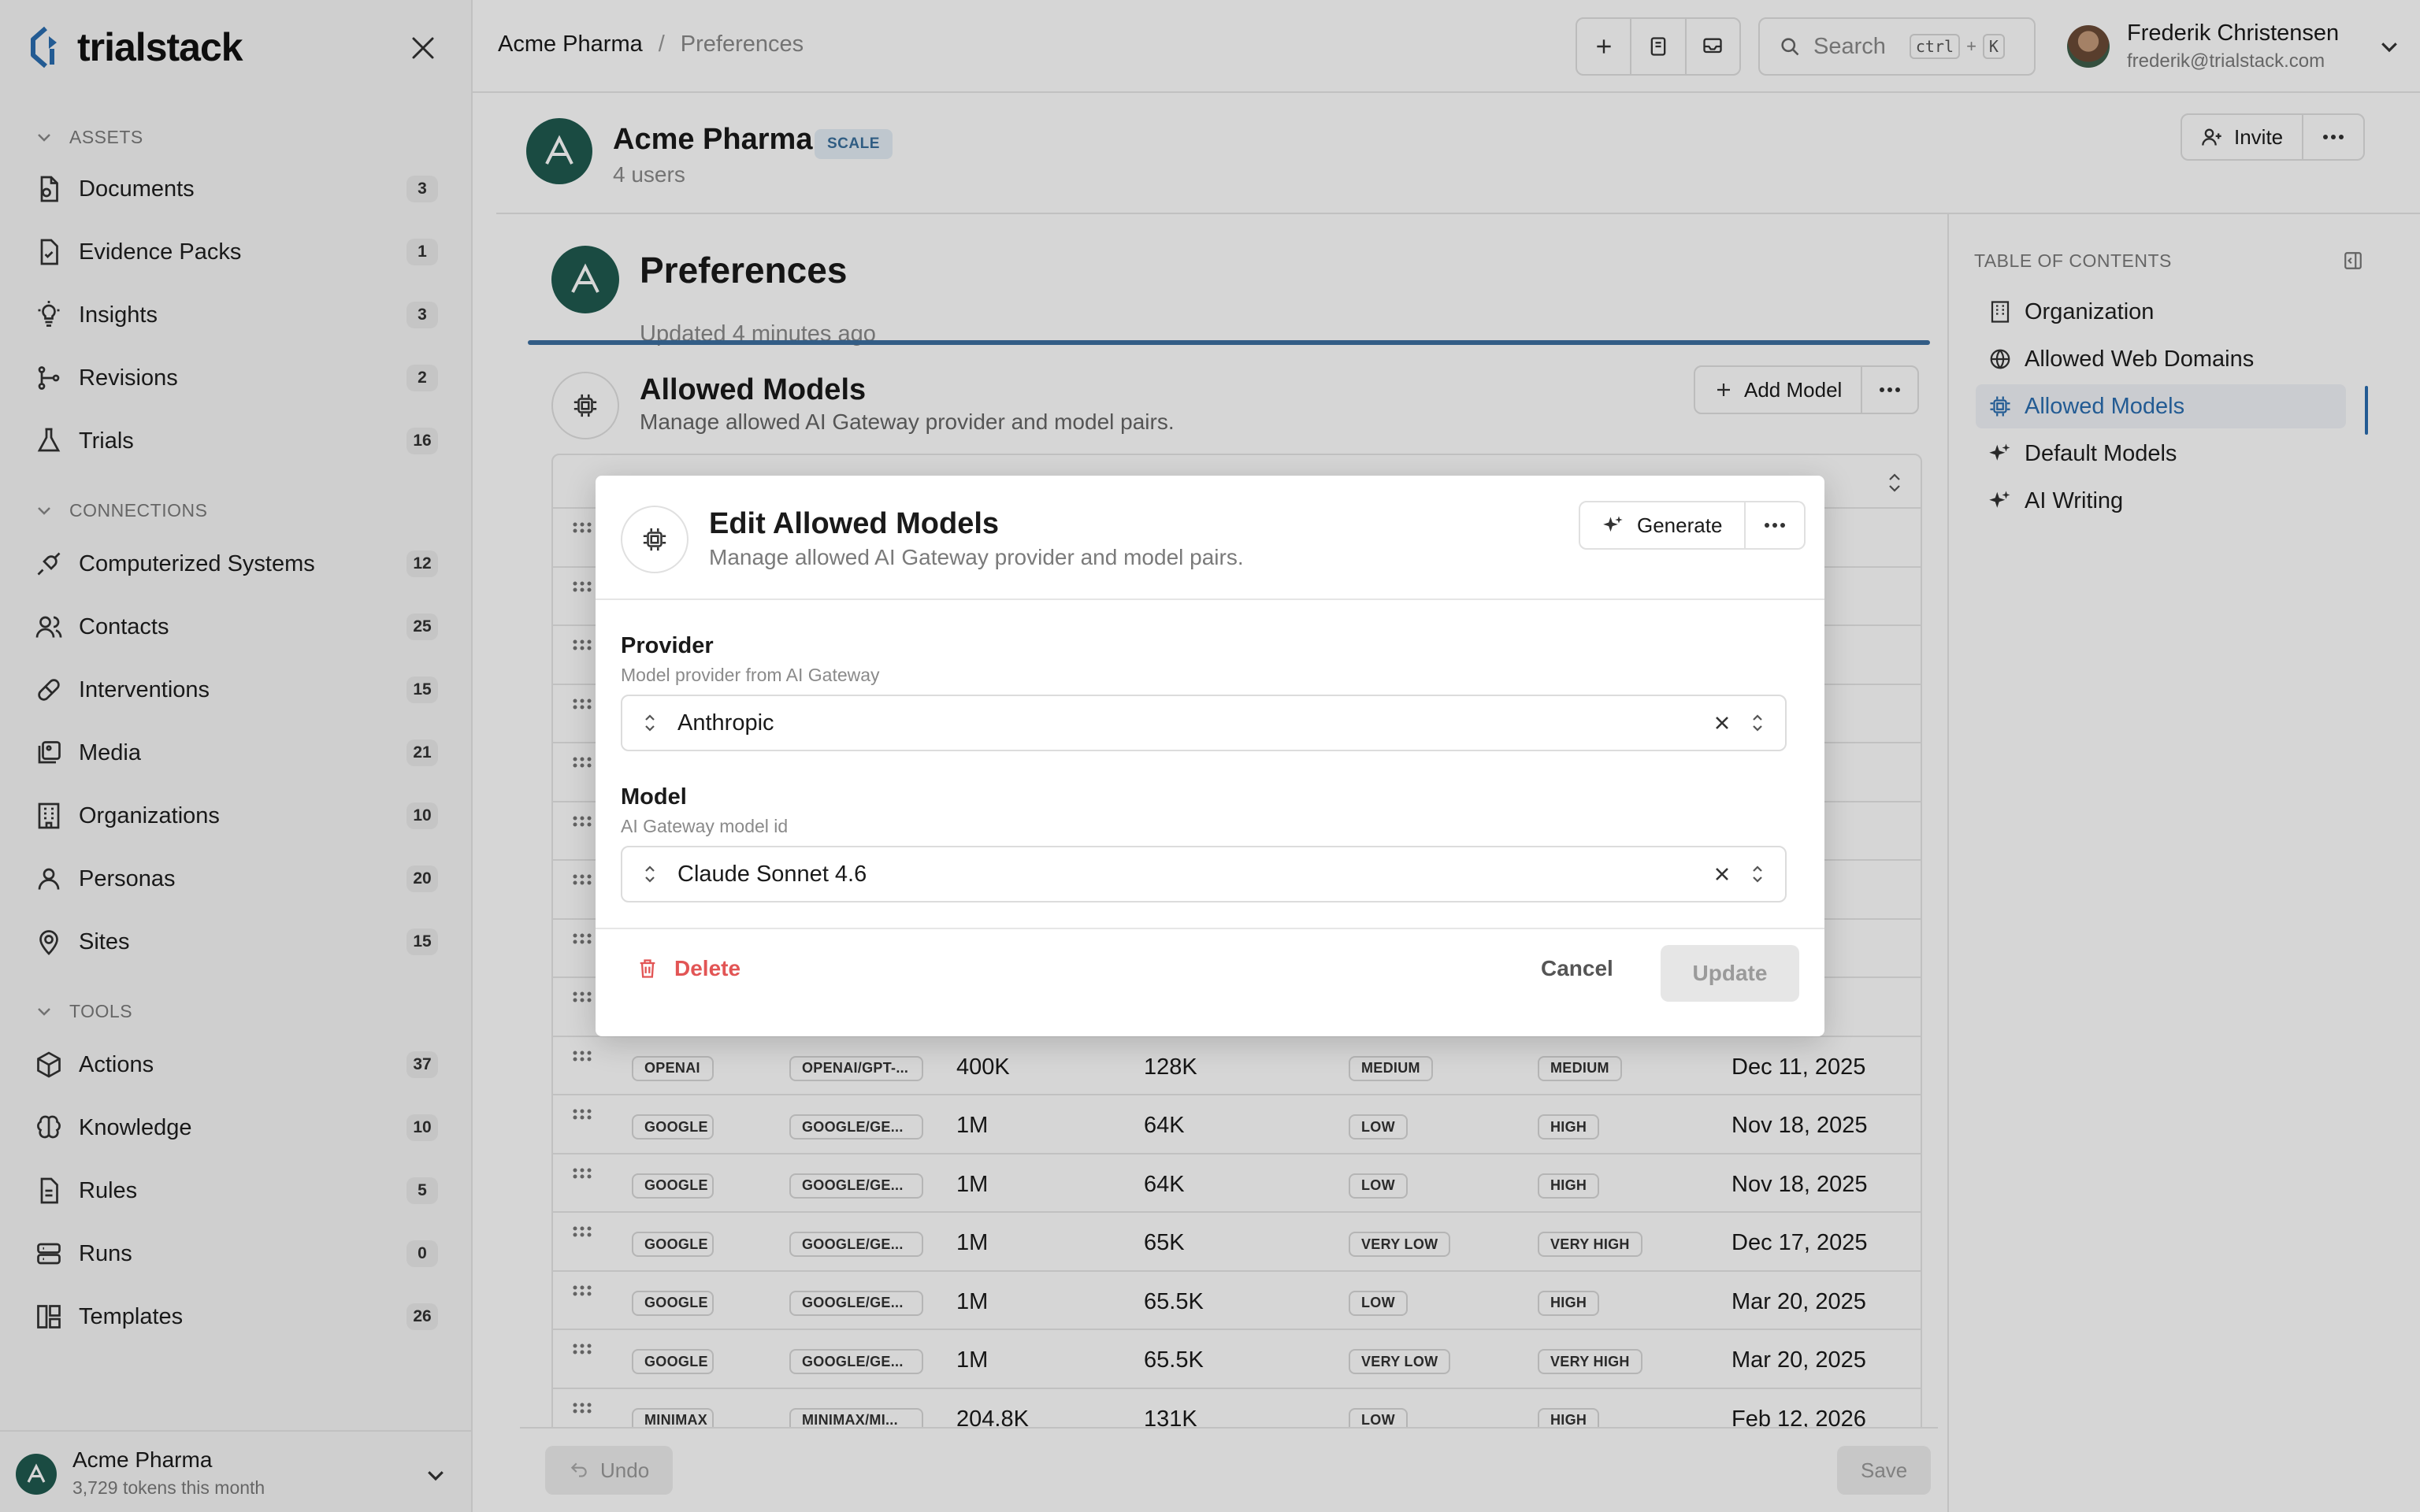 The image size is (2420, 1512). I want to click on delete-button: Delete, so click(688, 968).